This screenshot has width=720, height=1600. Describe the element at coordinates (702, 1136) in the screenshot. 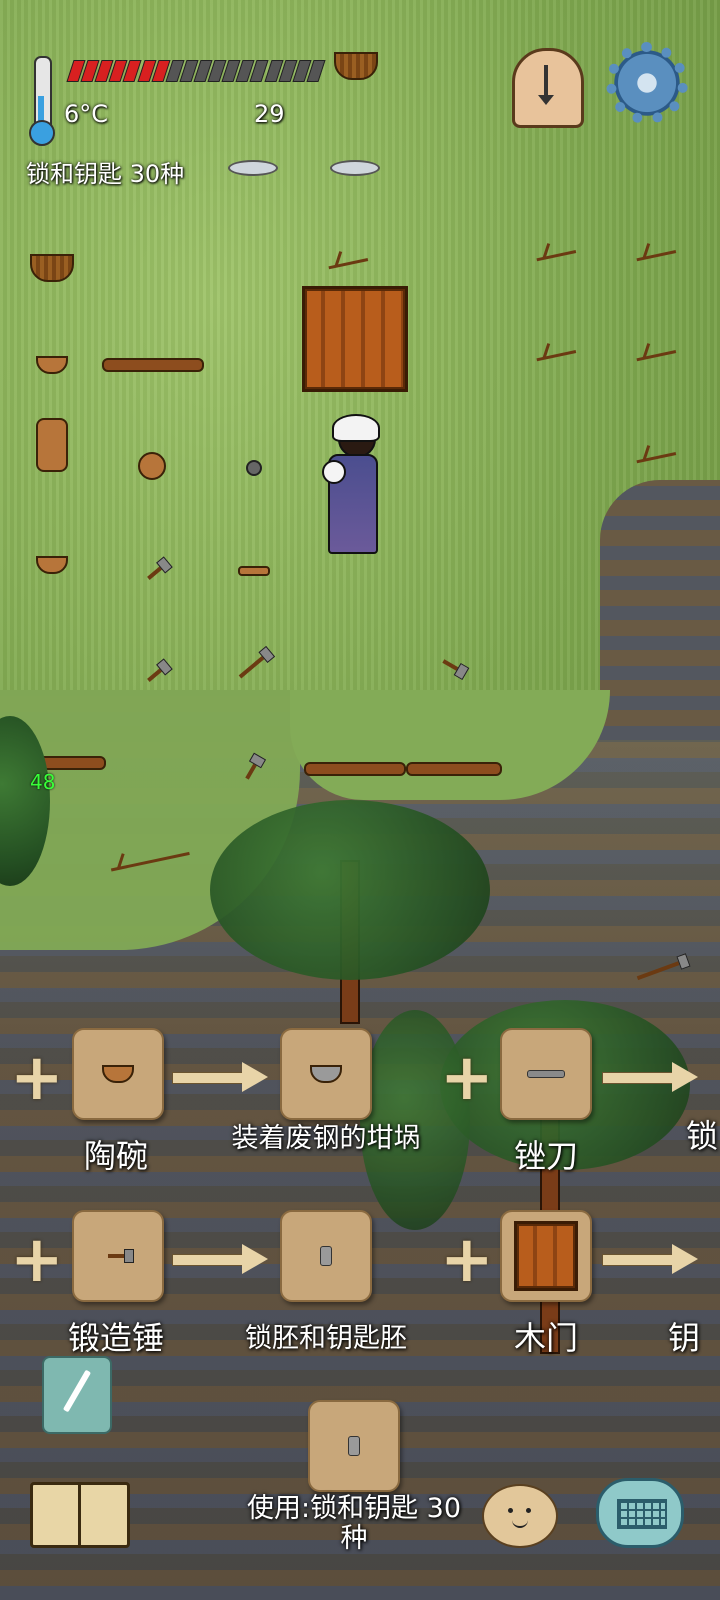

I see `result-label-partial: 锁` at that location.